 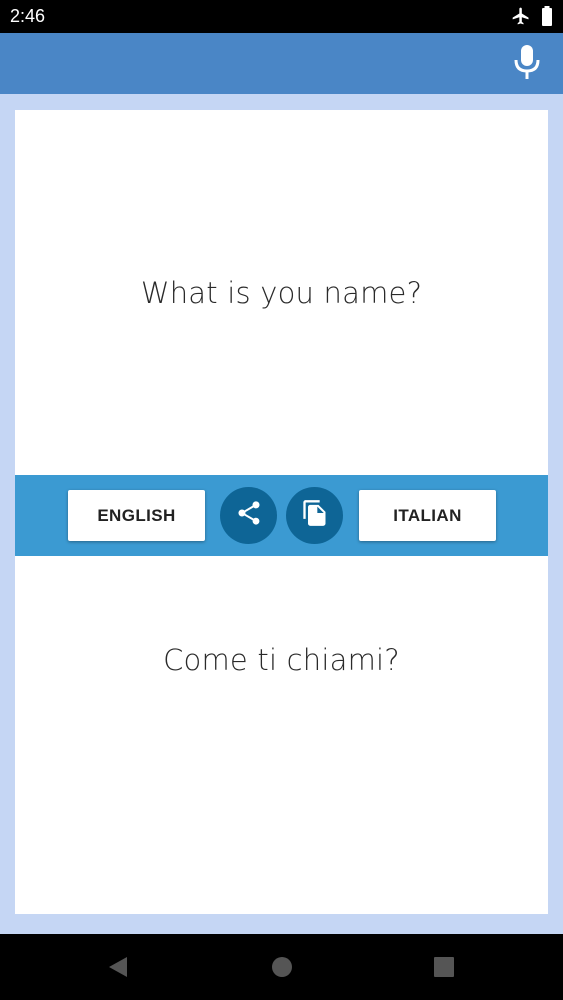 I want to click on copy-button, so click(x=314, y=515).